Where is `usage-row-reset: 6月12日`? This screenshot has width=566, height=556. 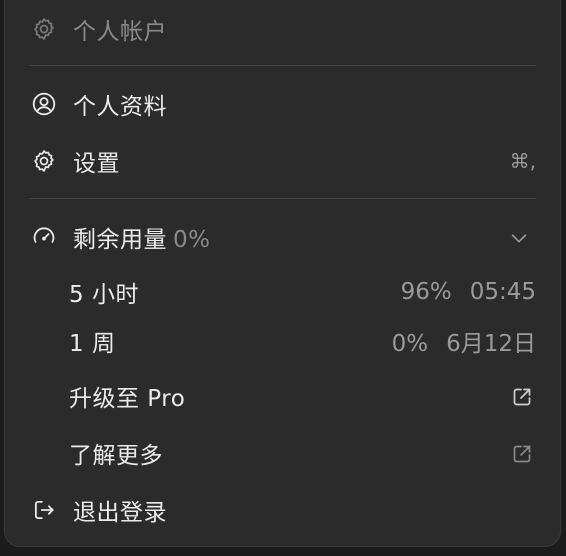
usage-row-reset: 6月12日 is located at coordinates (491, 344).